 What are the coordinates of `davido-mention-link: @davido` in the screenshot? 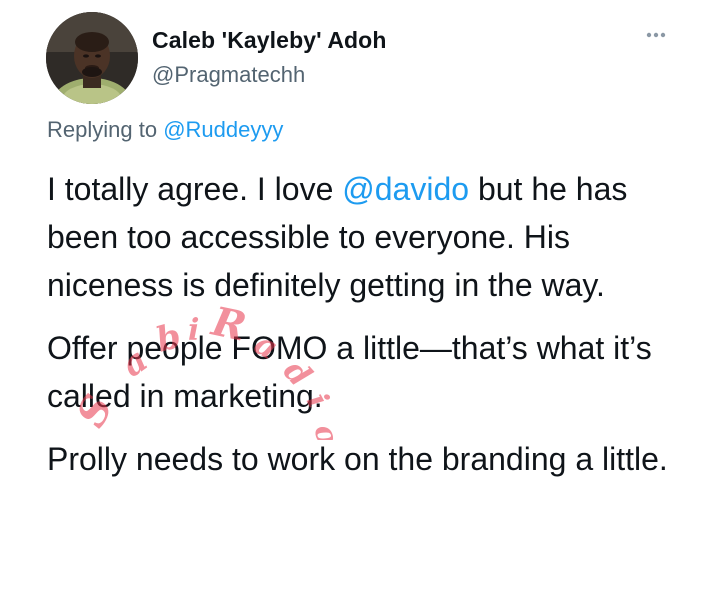 It's located at (405, 189).